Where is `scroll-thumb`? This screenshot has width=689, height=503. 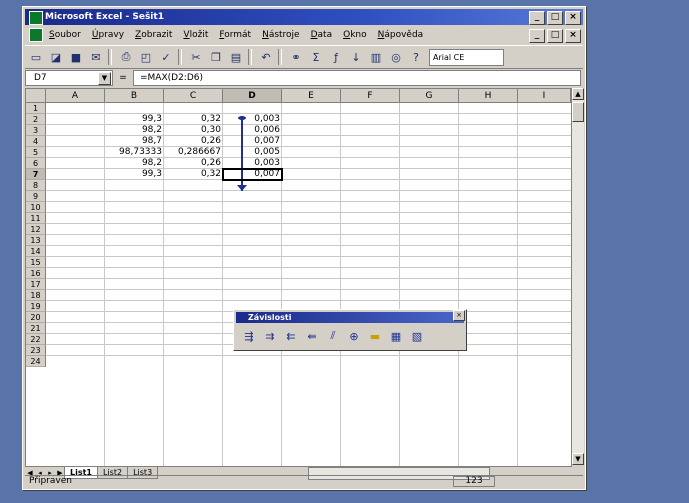 scroll-thumb is located at coordinates (578, 112).